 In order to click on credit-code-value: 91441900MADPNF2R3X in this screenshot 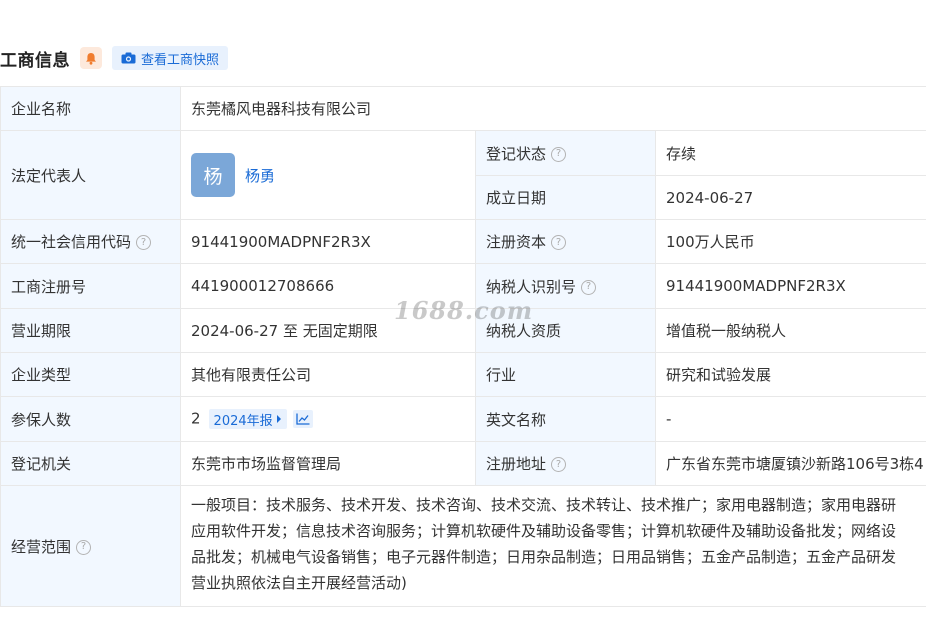, I will do `click(328, 241)`.